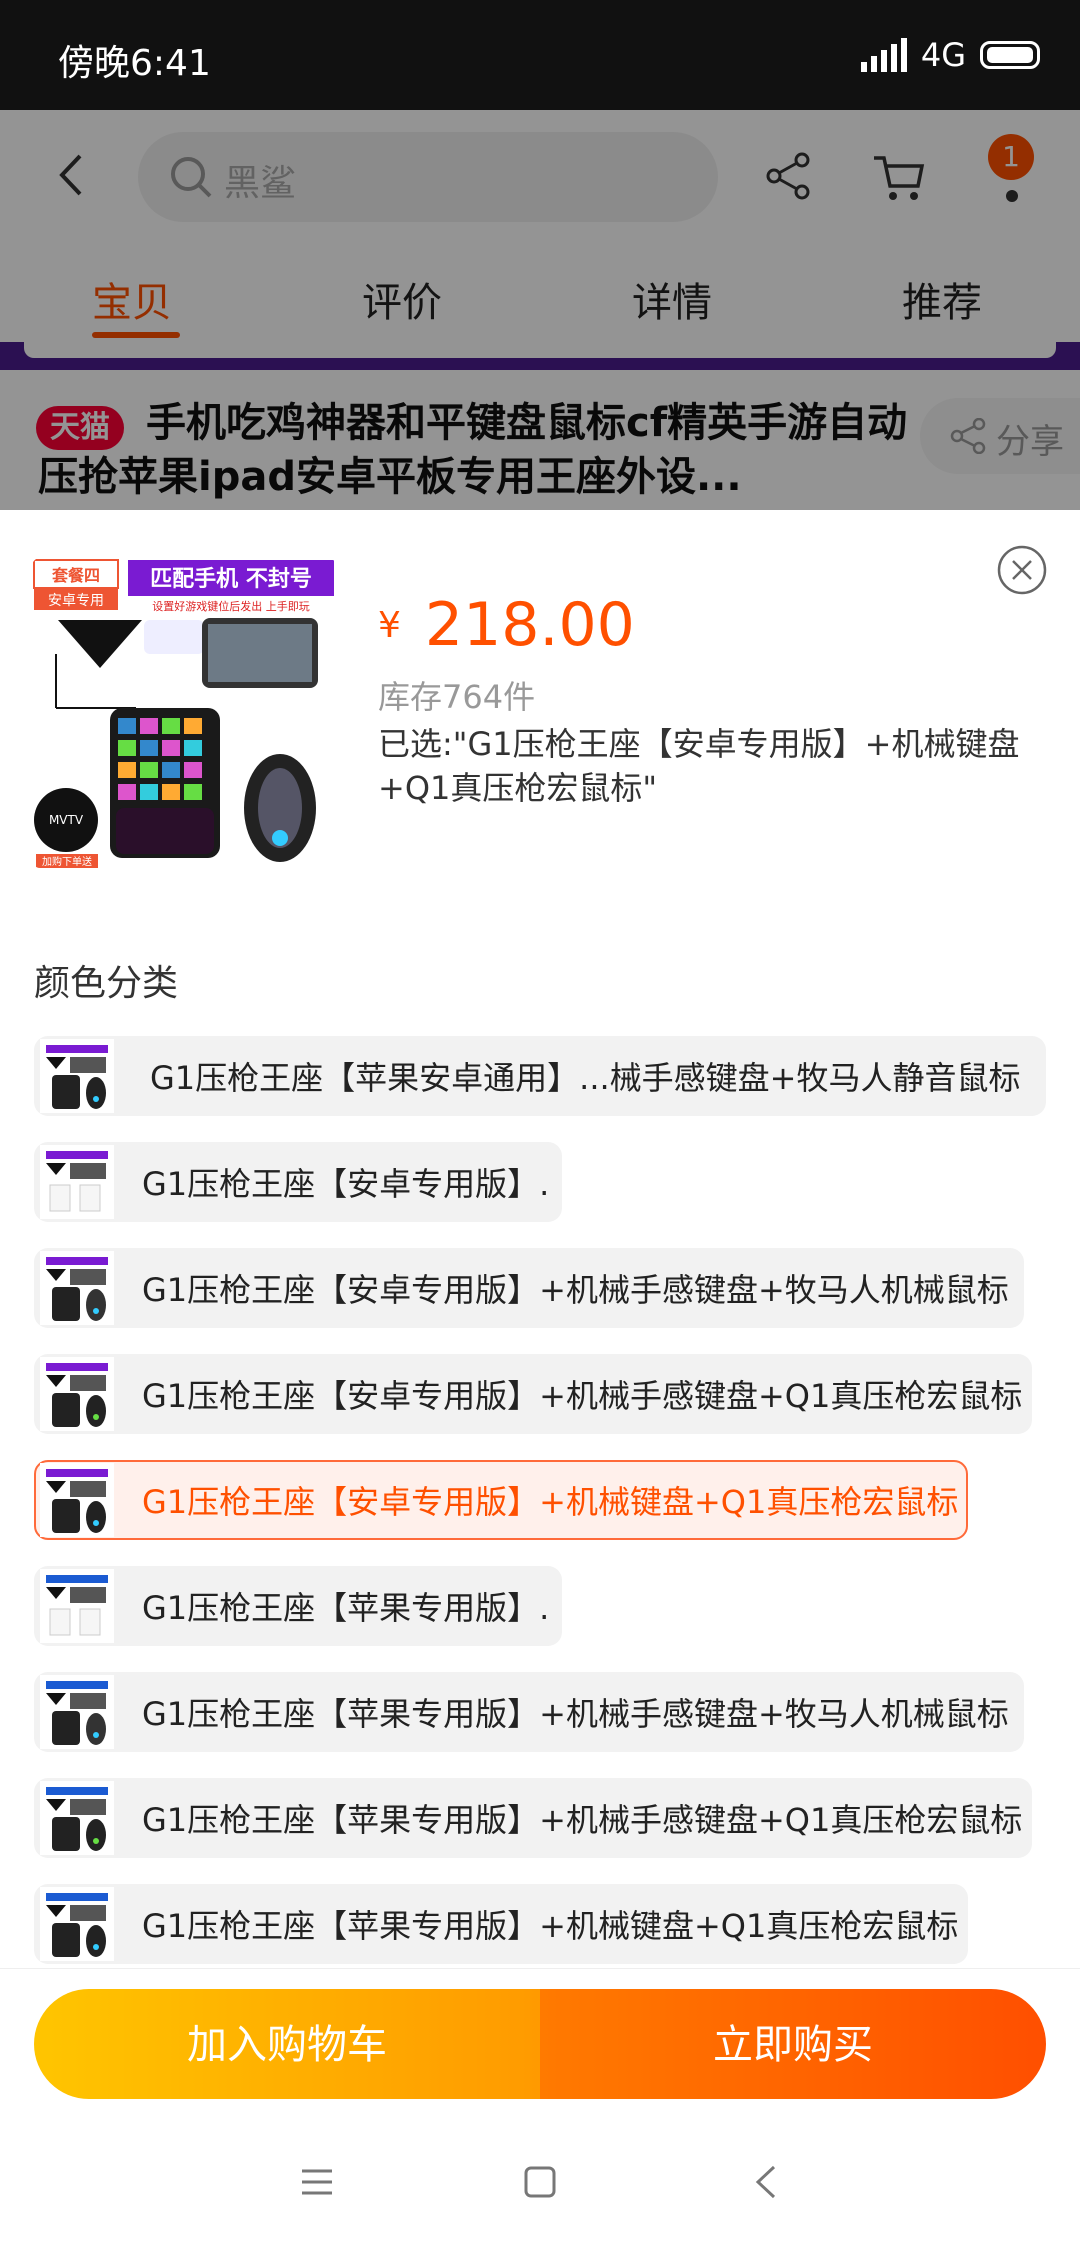  Describe the element at coordinates (1022, 570) in the screenshot. I see `close-icon` at that location.